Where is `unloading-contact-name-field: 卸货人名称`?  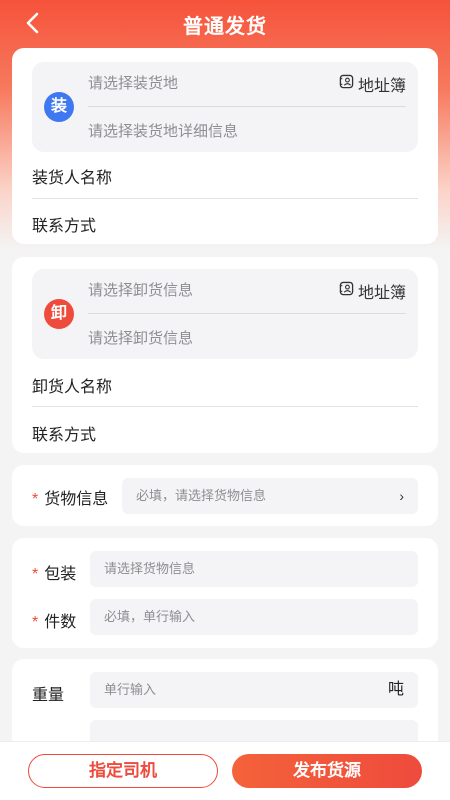
unloading-contact-name-field: 卸货人名称 is located at coordinates (72, 385).